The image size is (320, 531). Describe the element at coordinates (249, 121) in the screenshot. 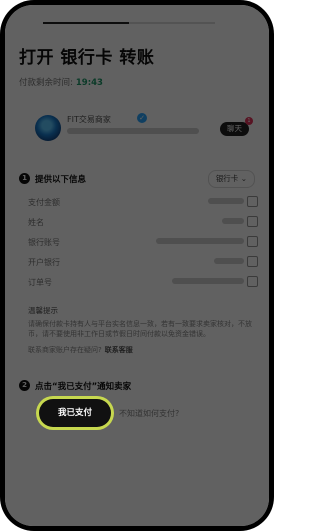

I see `chat-badge: 1` at that location.